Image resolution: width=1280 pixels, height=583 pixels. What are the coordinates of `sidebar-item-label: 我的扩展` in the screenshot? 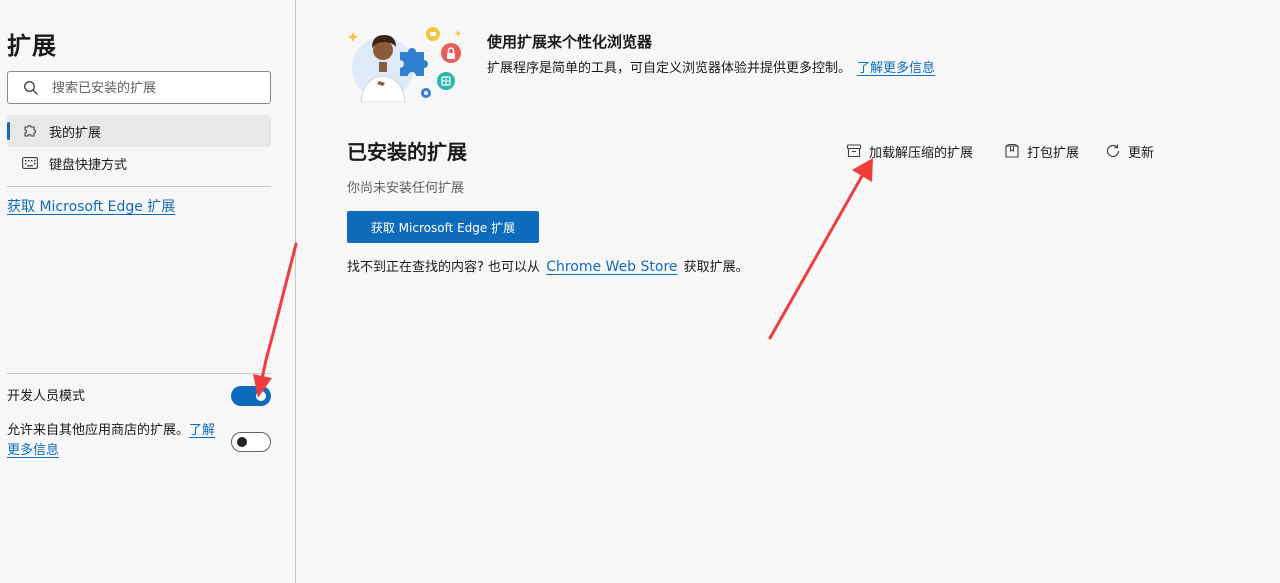 It's located at (75, 133).